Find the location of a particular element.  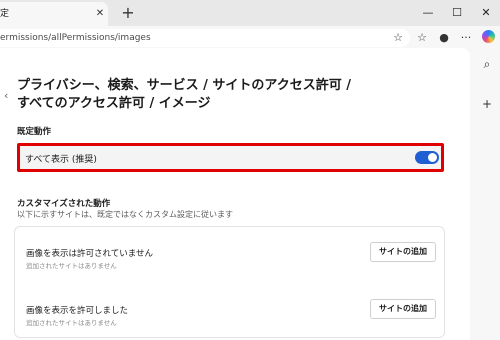

minimize-icon: — is located at coordinates (428, 13).